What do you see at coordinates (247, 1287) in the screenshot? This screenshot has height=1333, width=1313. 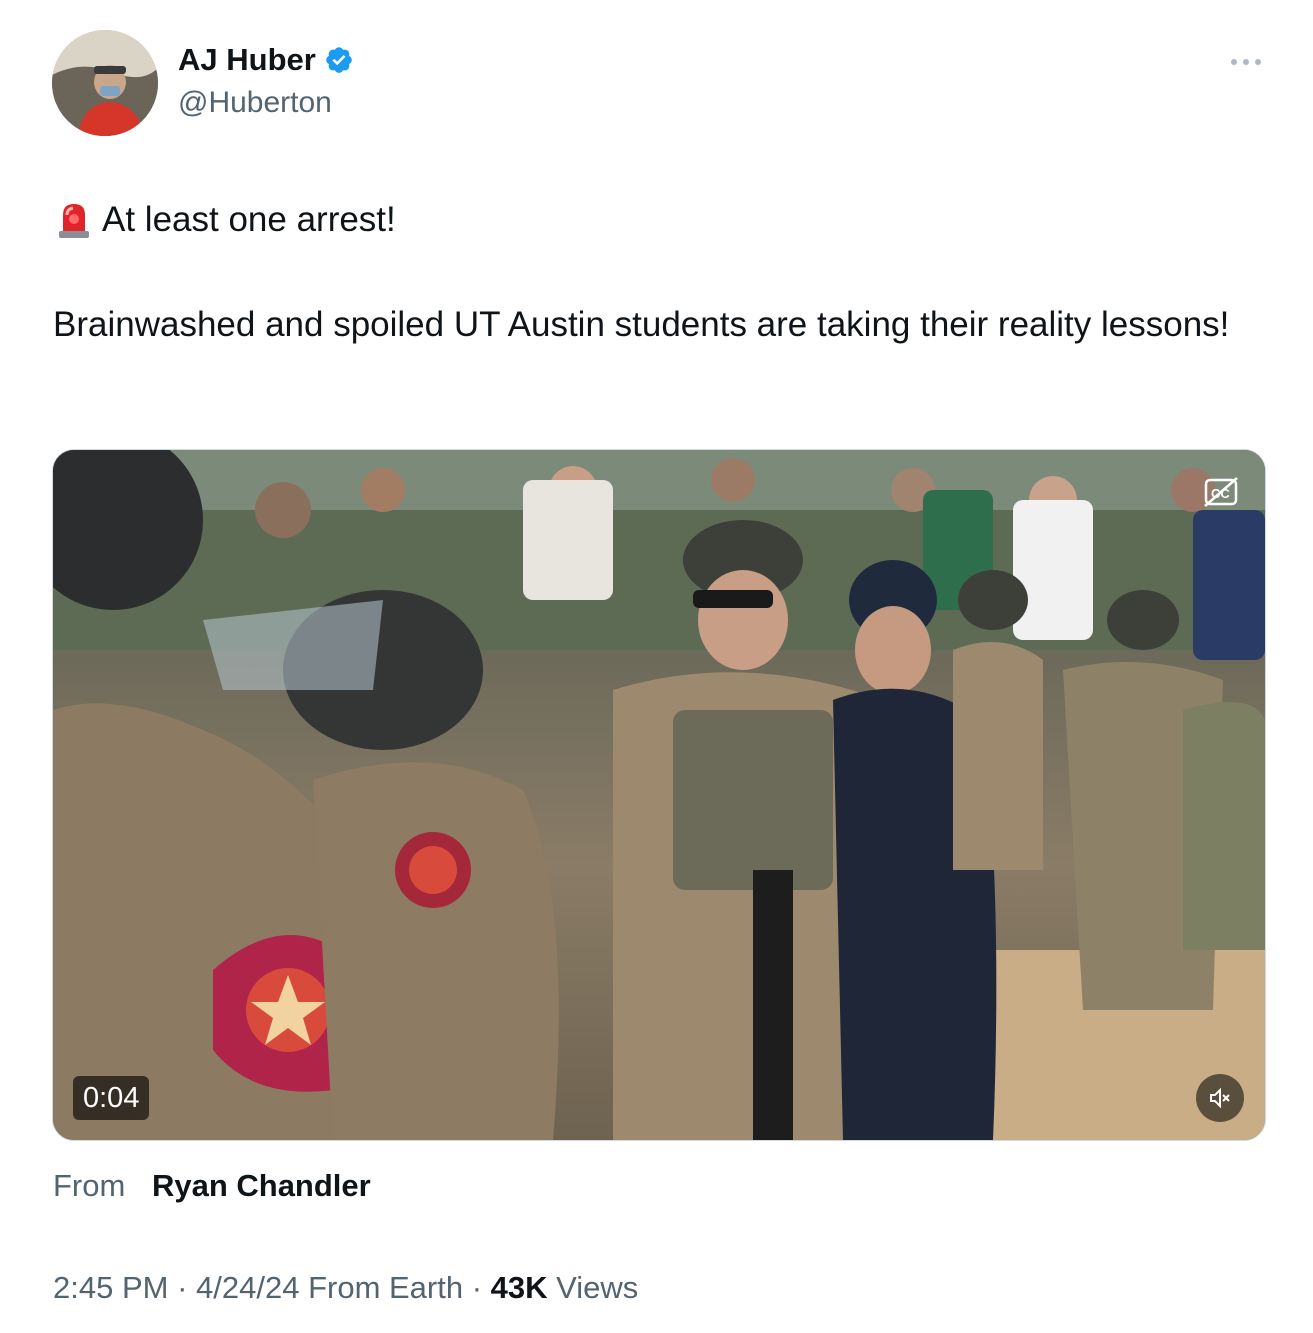 I see `tweet-date: 4/24/24` at bounding box center [247, 1287].